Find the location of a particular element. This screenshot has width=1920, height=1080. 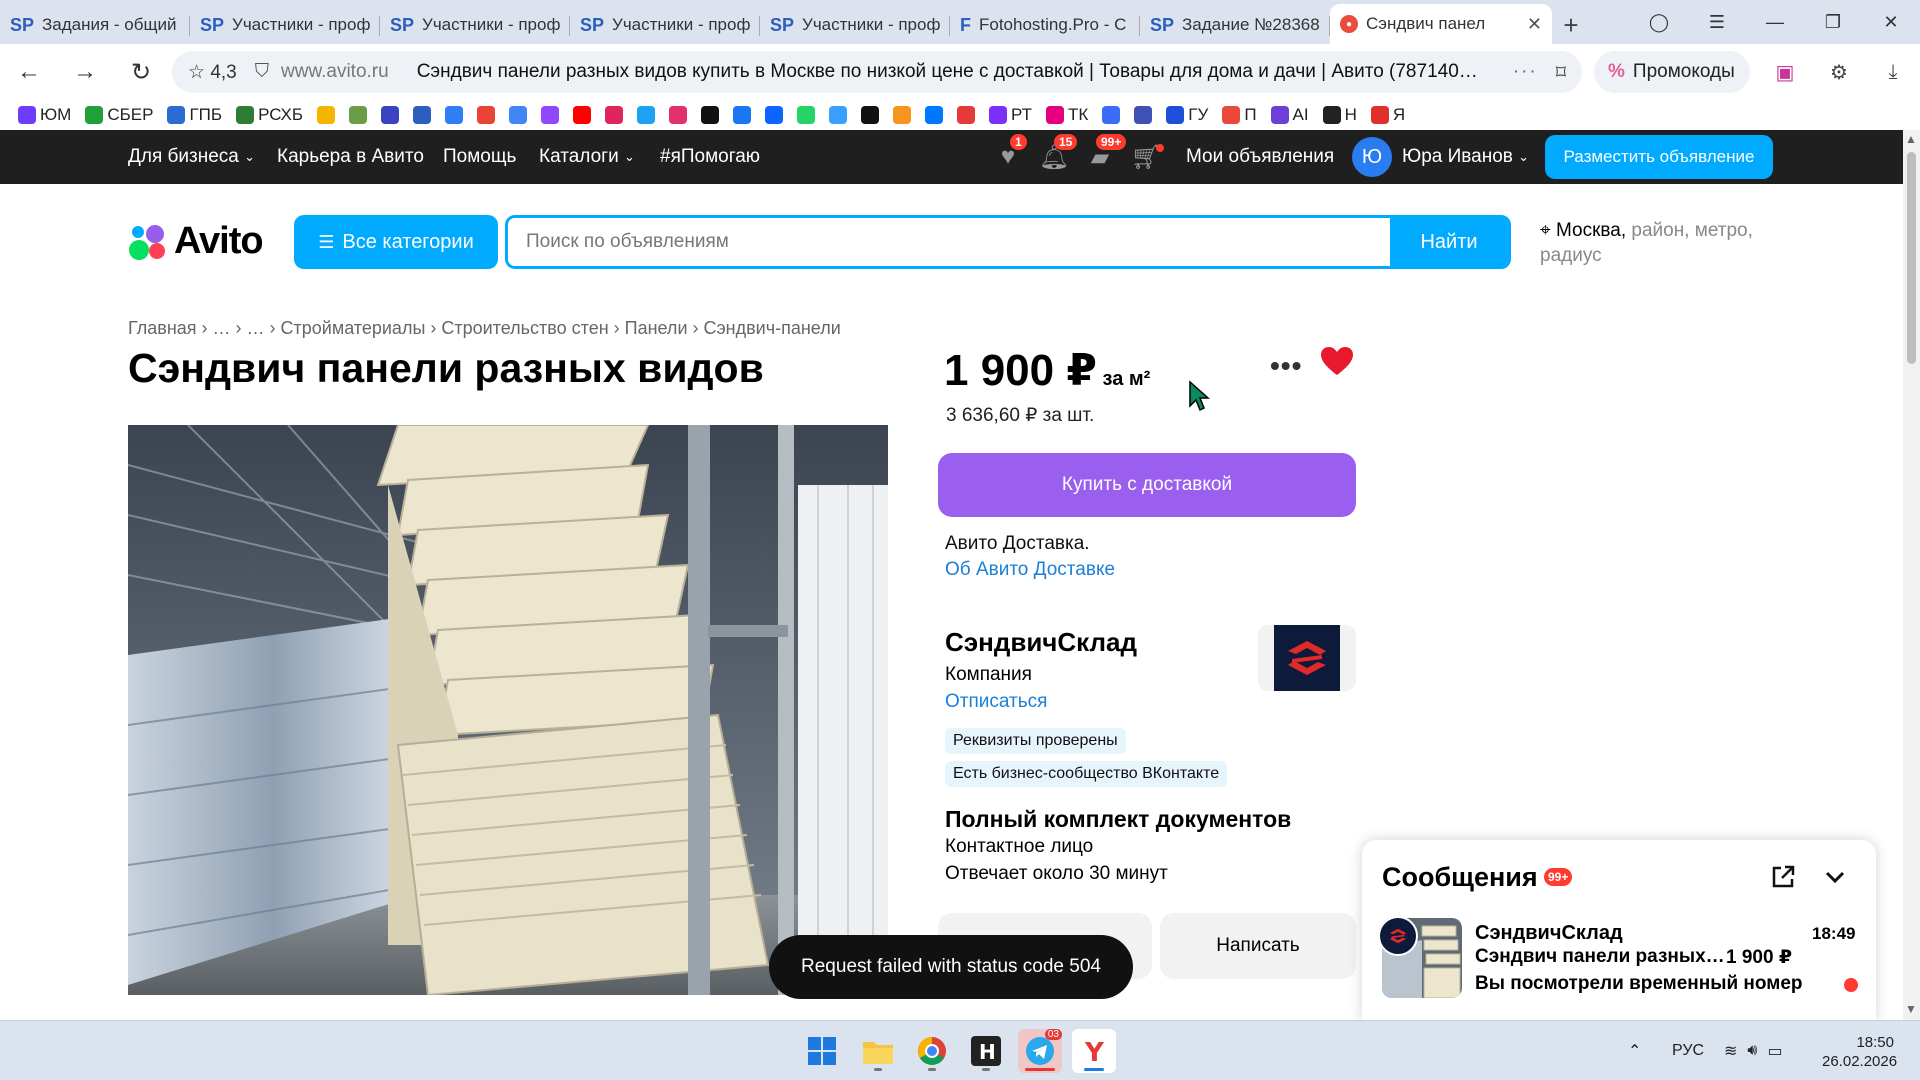

browser-tab-active: ● Сэндвич панел ✕ is located at coordinates (1441, 24).